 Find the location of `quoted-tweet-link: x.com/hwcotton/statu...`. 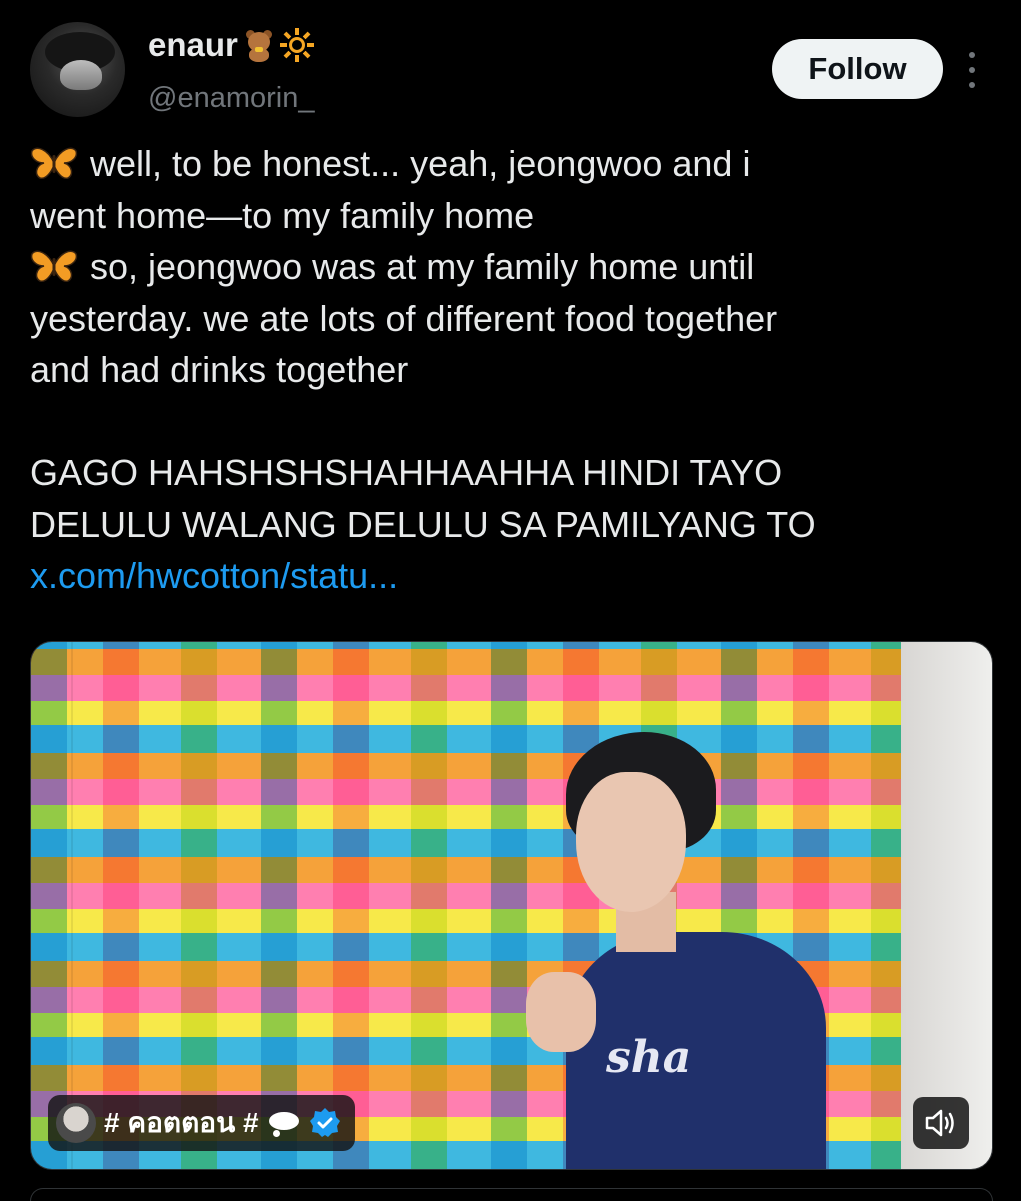

quoted-tweet-link: x.com/hwcotton/statu... is located at coordinates (510, 576).